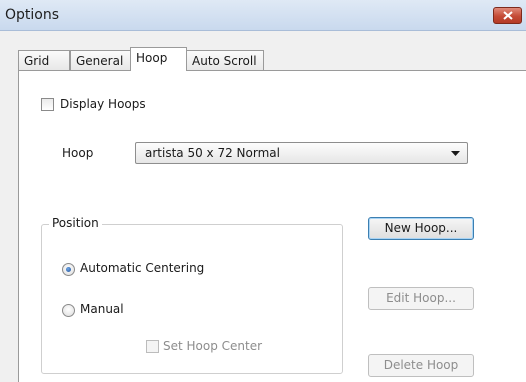  What do you see at coordinates (455, 153) in the screenshot?
I see `chevron-down-icon` at bounding box center [455, 153].